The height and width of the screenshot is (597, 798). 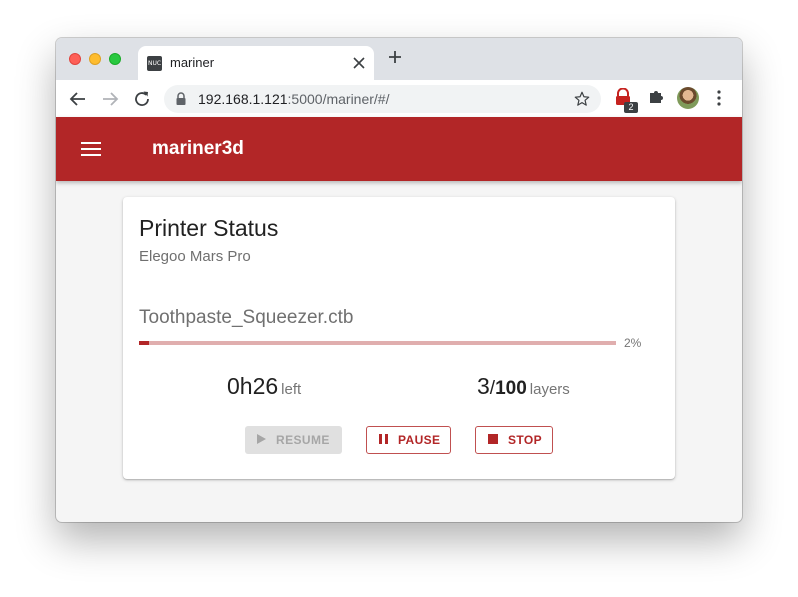 I want to click on print-filename: Toothpaste_Squeezer.ctb, so click(x=246, y=317).